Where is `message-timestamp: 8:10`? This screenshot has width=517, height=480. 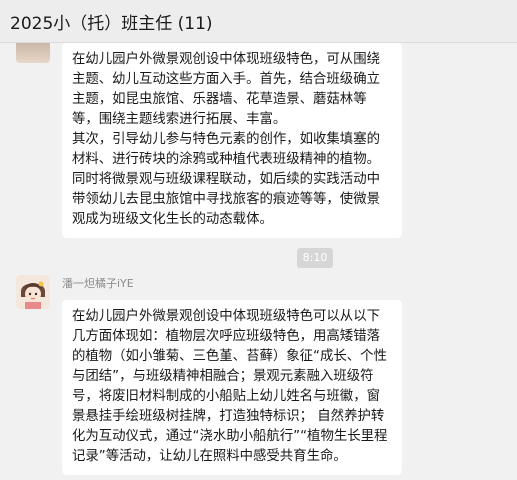 message-timestamp: 8:10 is located at coordinates (315, 258).